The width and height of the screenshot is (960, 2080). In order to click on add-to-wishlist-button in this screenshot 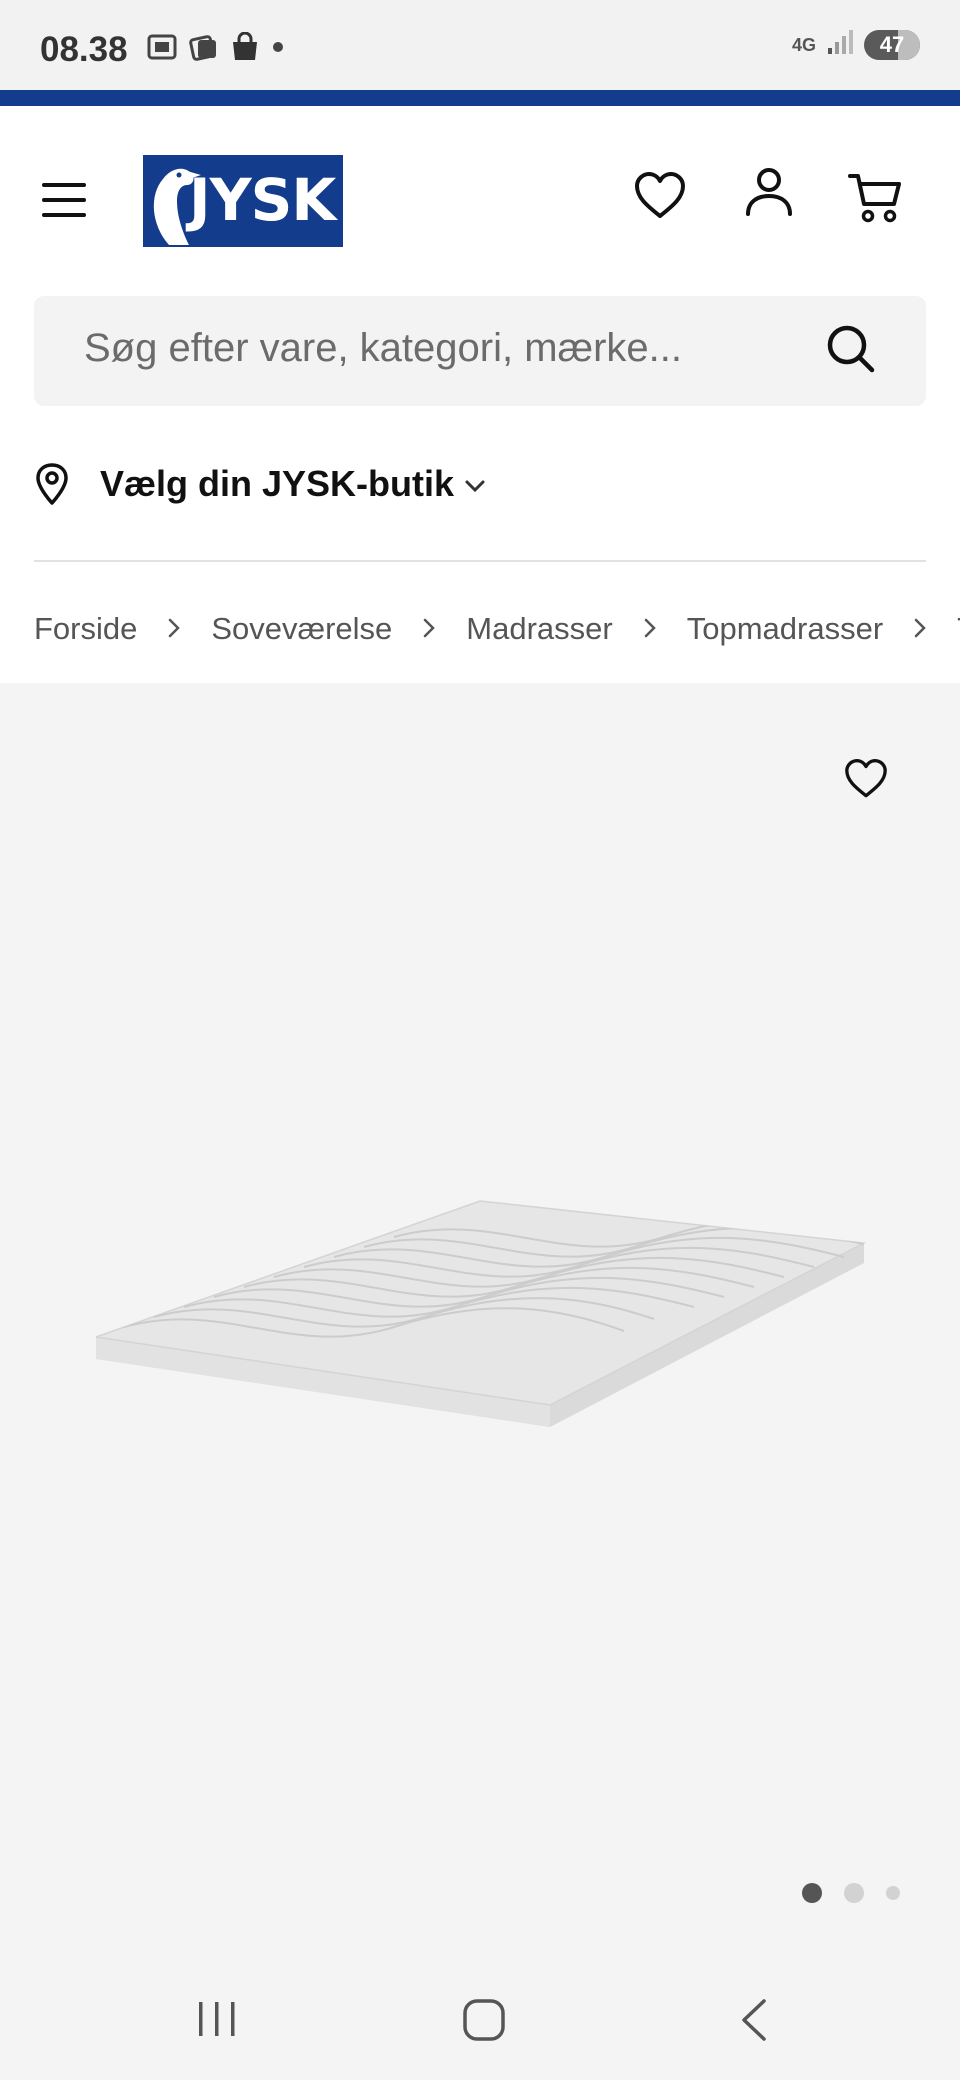, I will do `click(866, 781)`.